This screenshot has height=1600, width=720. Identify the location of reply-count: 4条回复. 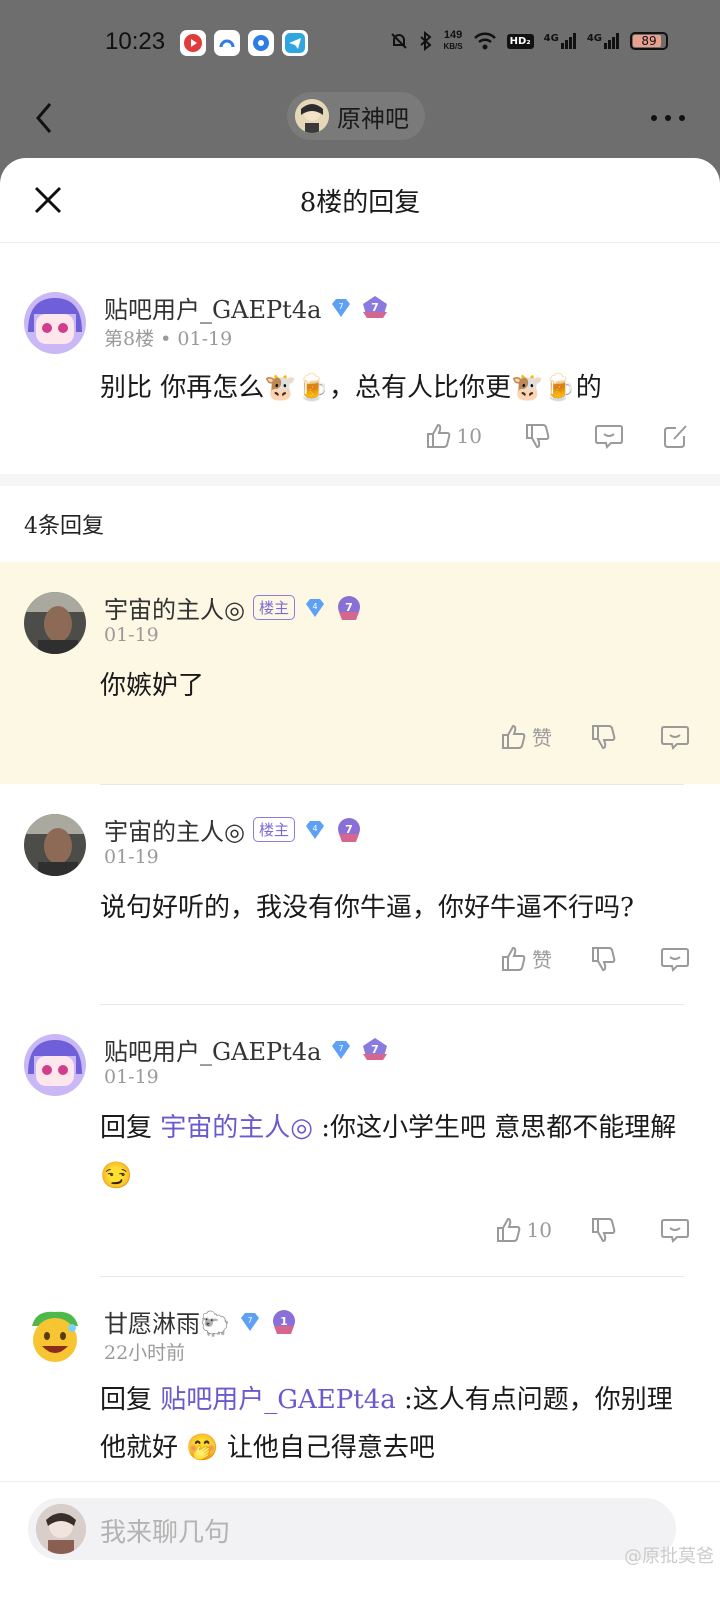
(64, 526).